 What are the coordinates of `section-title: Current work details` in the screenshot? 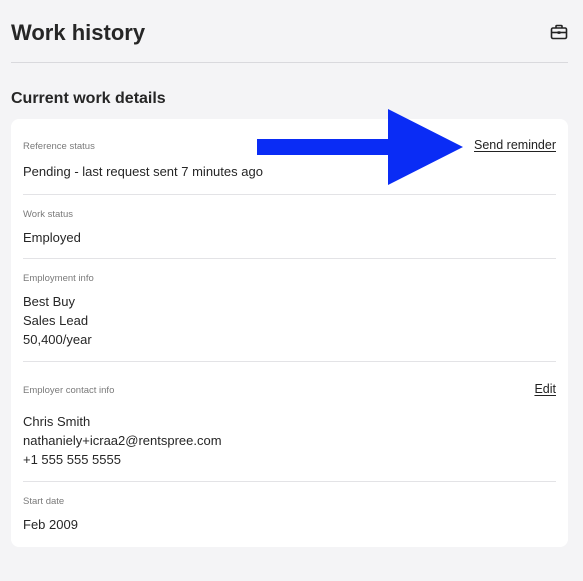 It's located at (88, 98).